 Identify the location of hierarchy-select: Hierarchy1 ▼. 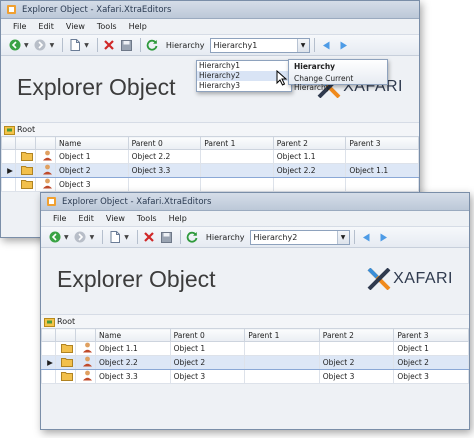
(259, 45).